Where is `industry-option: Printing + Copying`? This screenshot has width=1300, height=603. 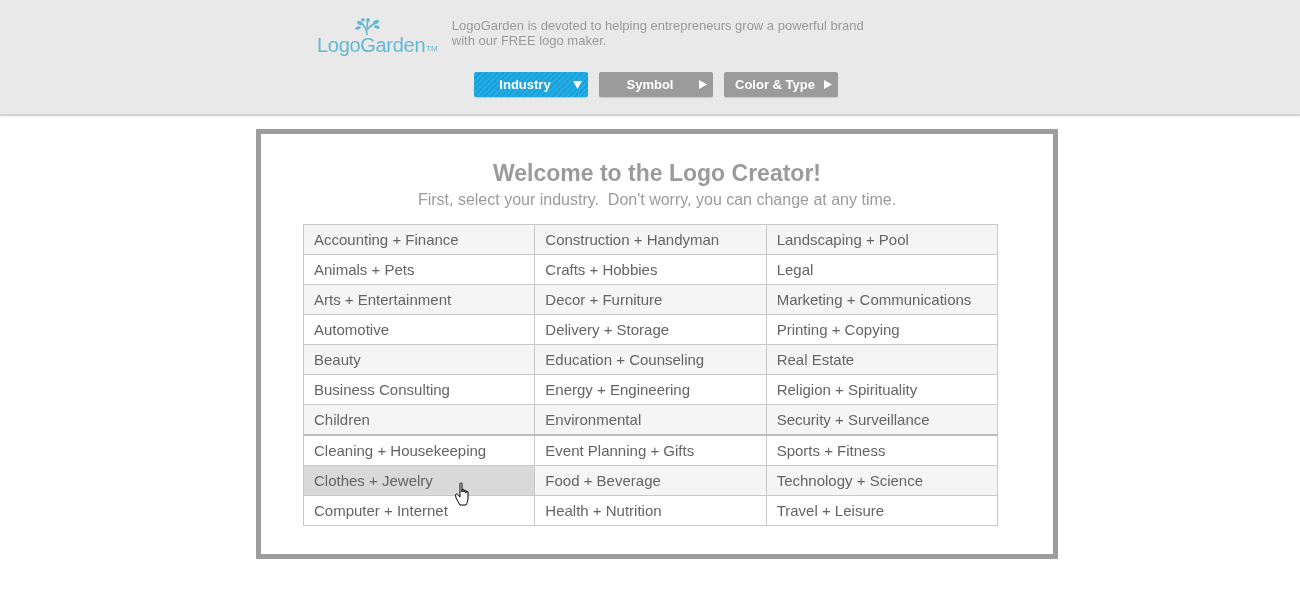
industry-option: Printing + Copying is located at coordinates (882, 329).